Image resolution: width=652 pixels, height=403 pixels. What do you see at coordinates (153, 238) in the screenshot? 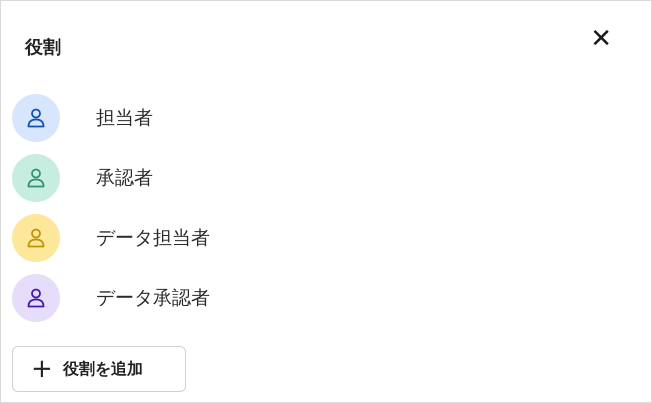
I see `role-name: データ担当者` at bounding box center [153, 238].